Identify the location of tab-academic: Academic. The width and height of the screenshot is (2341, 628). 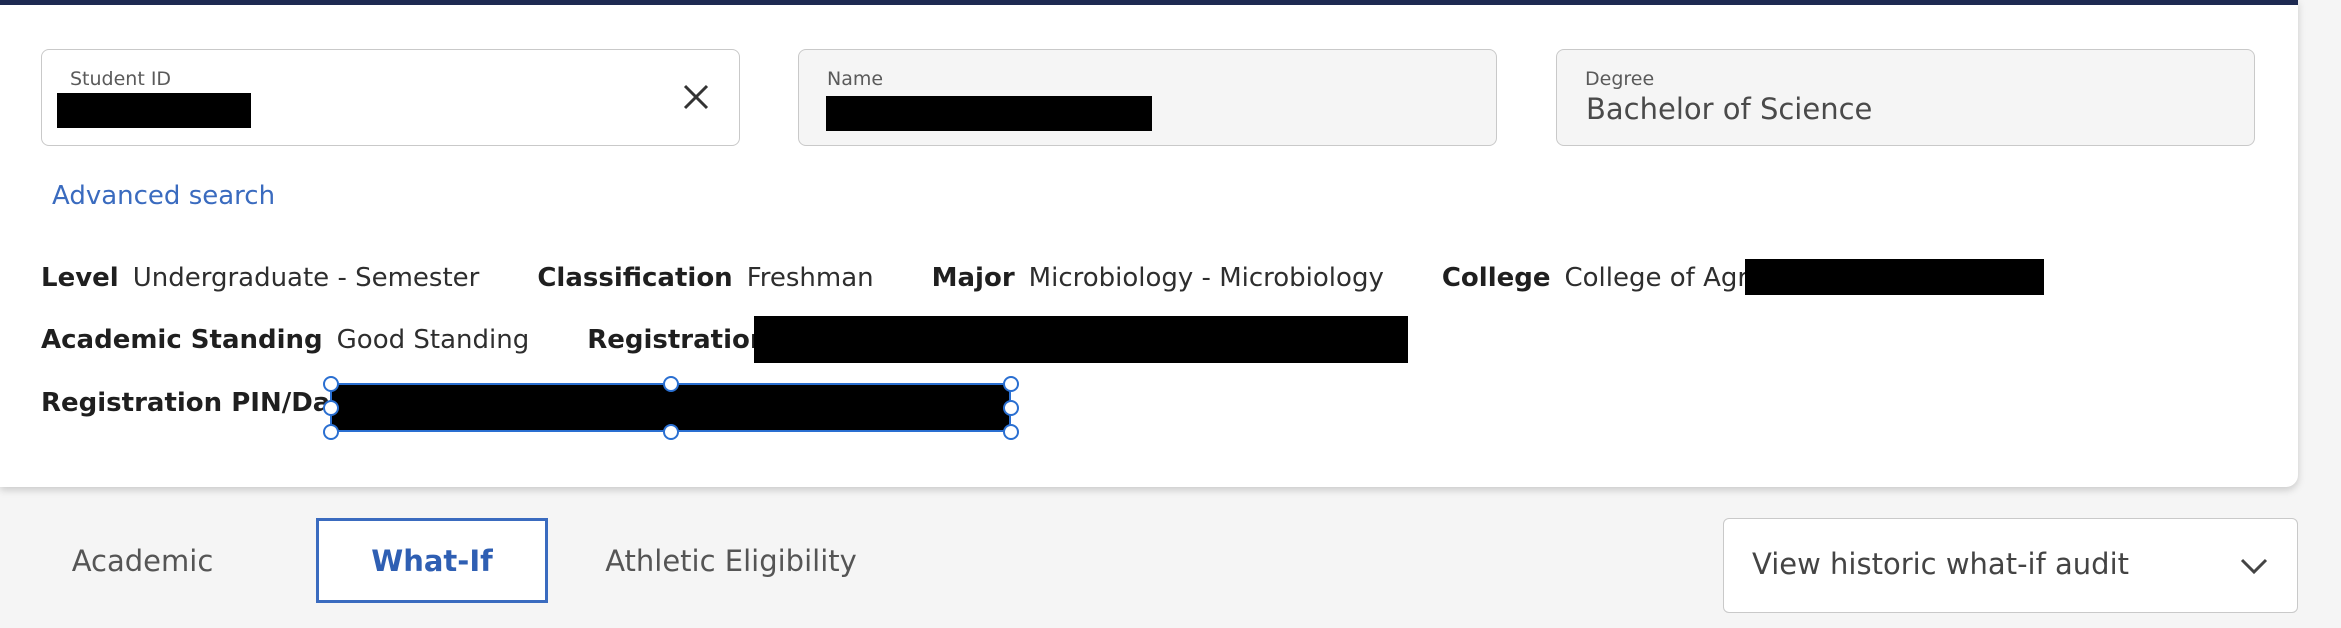
(142, 560).